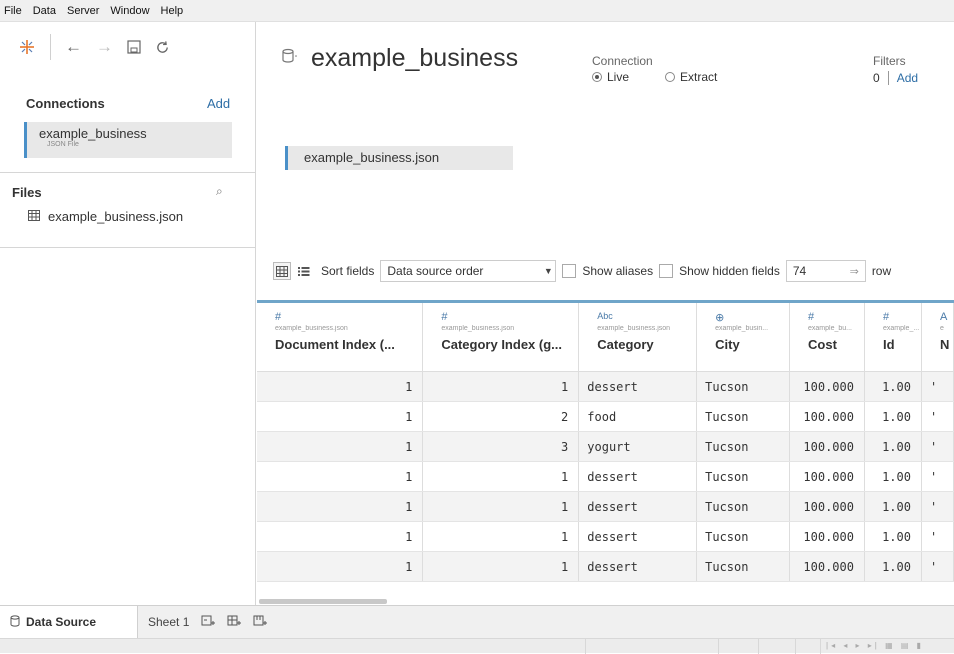 This screenshot has width=954, height=654. I want to click on rows-value: 74, so click(799, 271).